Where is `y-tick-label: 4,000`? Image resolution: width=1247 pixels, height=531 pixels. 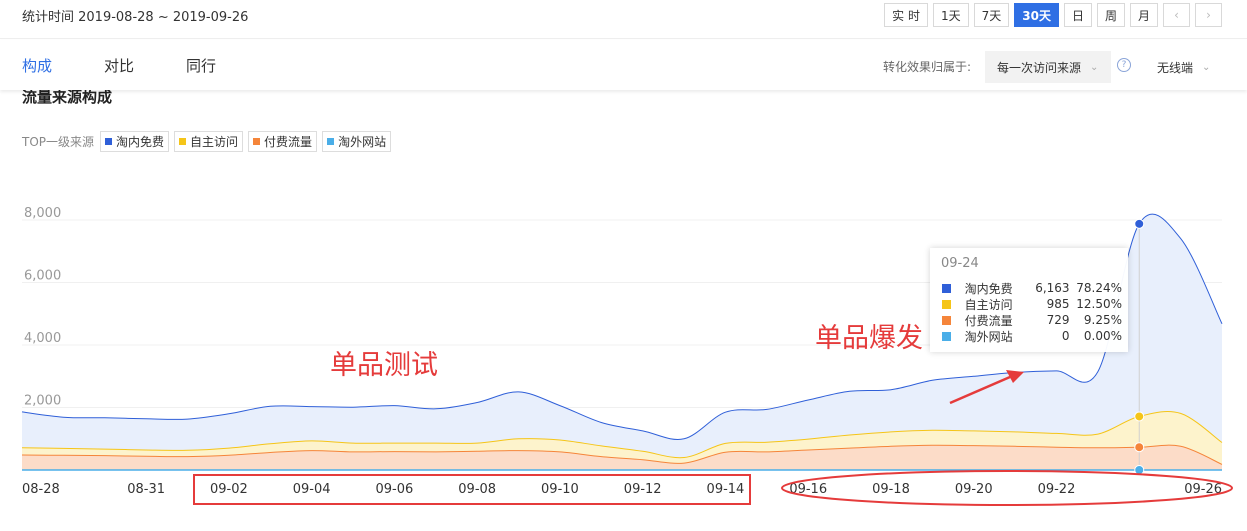 y-tick-label: 4,000 is located at coordinates (42, 338).